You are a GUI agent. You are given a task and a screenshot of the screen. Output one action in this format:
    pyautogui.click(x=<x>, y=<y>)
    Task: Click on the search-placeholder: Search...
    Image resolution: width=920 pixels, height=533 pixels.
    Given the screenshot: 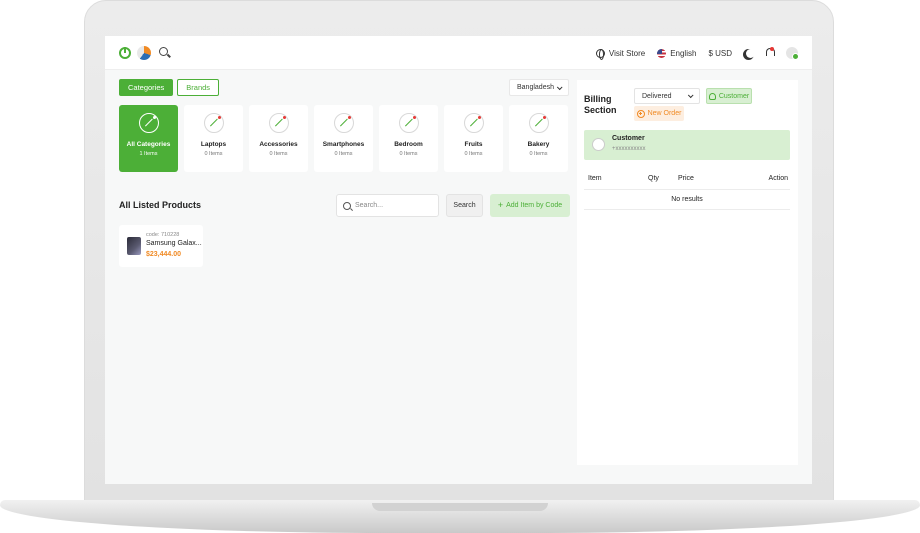 What is the action you would take?
    pyautogui.click(x=369, y=205)
    